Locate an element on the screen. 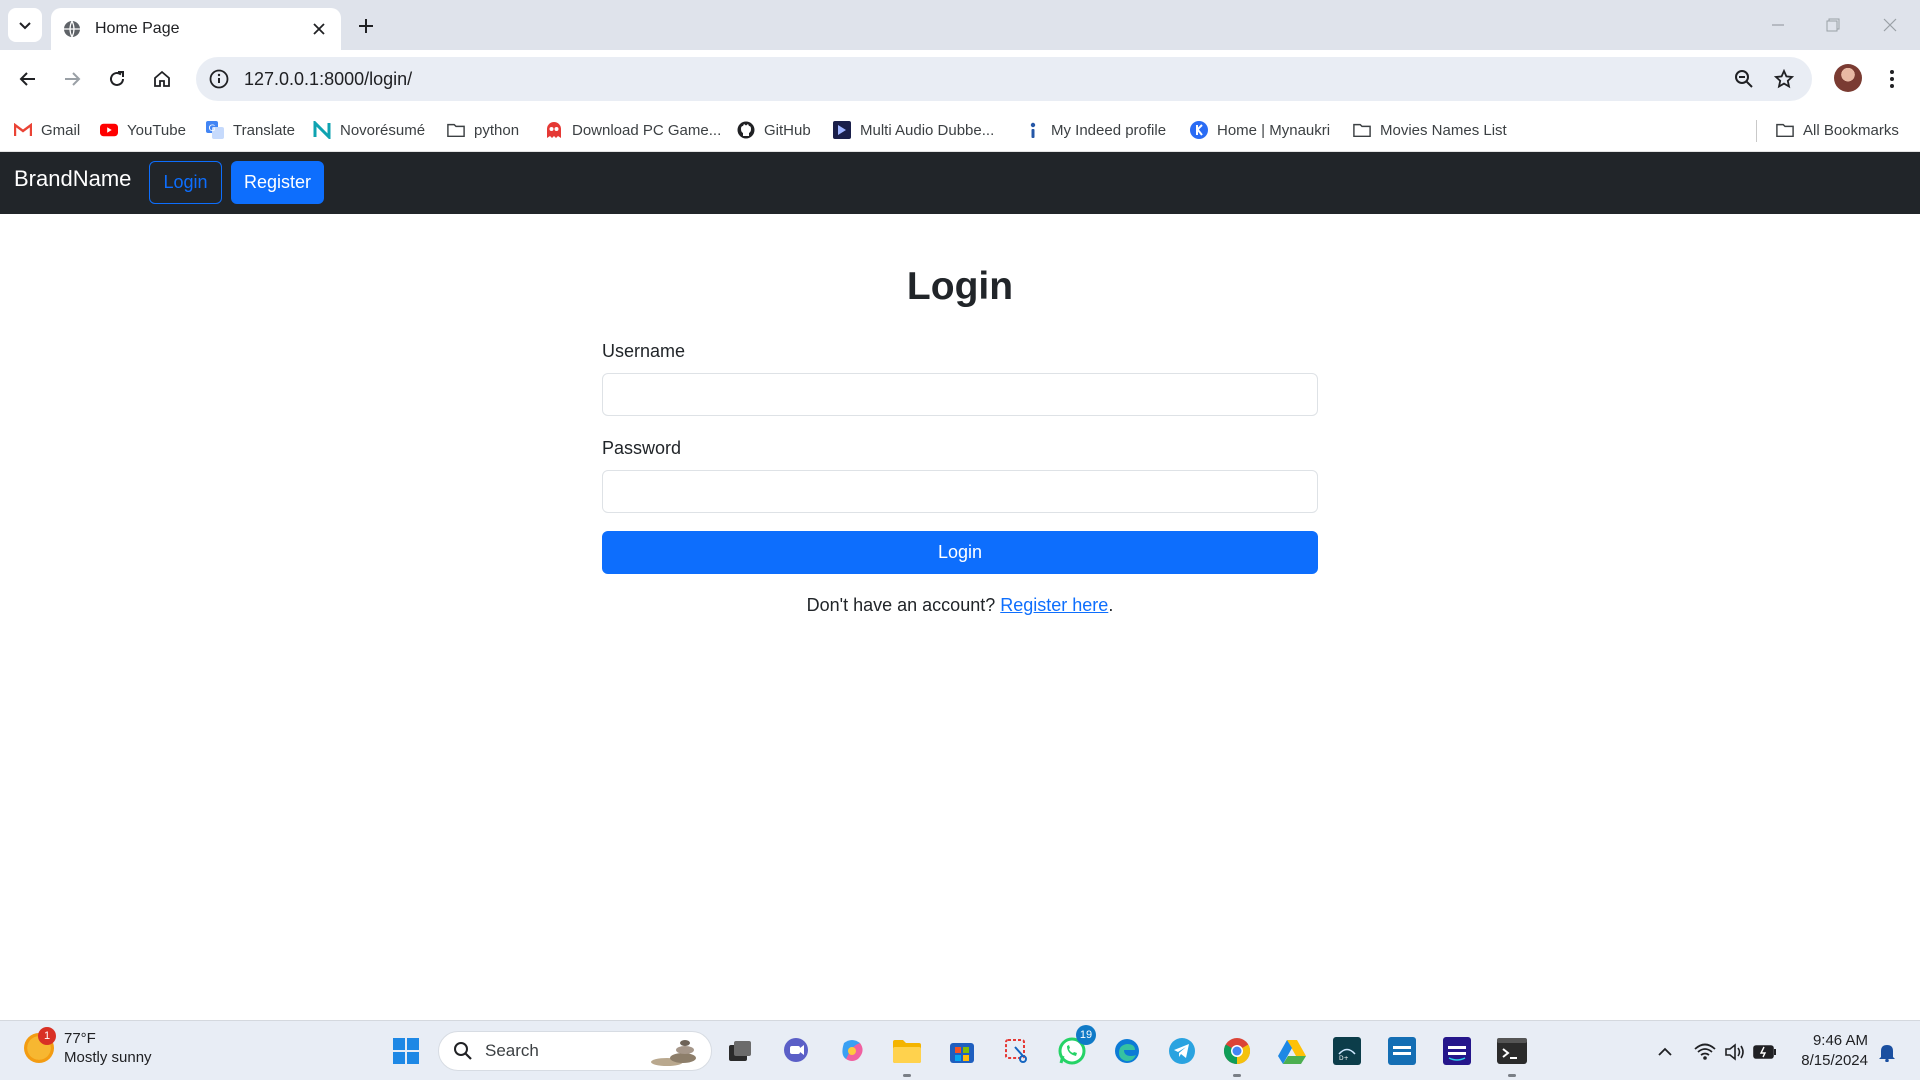 The height and width of the screenshot is (1080, 1920). nav-register-button: Register is located at coordinates (277, 182).